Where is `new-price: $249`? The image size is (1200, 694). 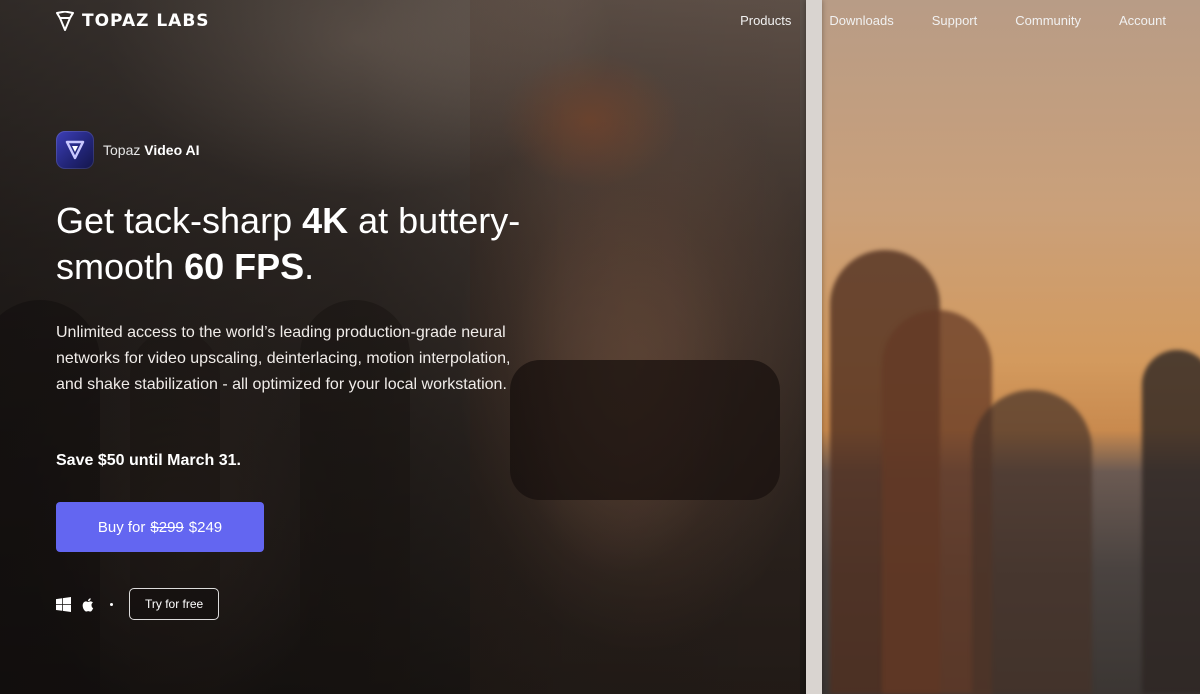
new-price: $249 is located at coordinates (205, 527).